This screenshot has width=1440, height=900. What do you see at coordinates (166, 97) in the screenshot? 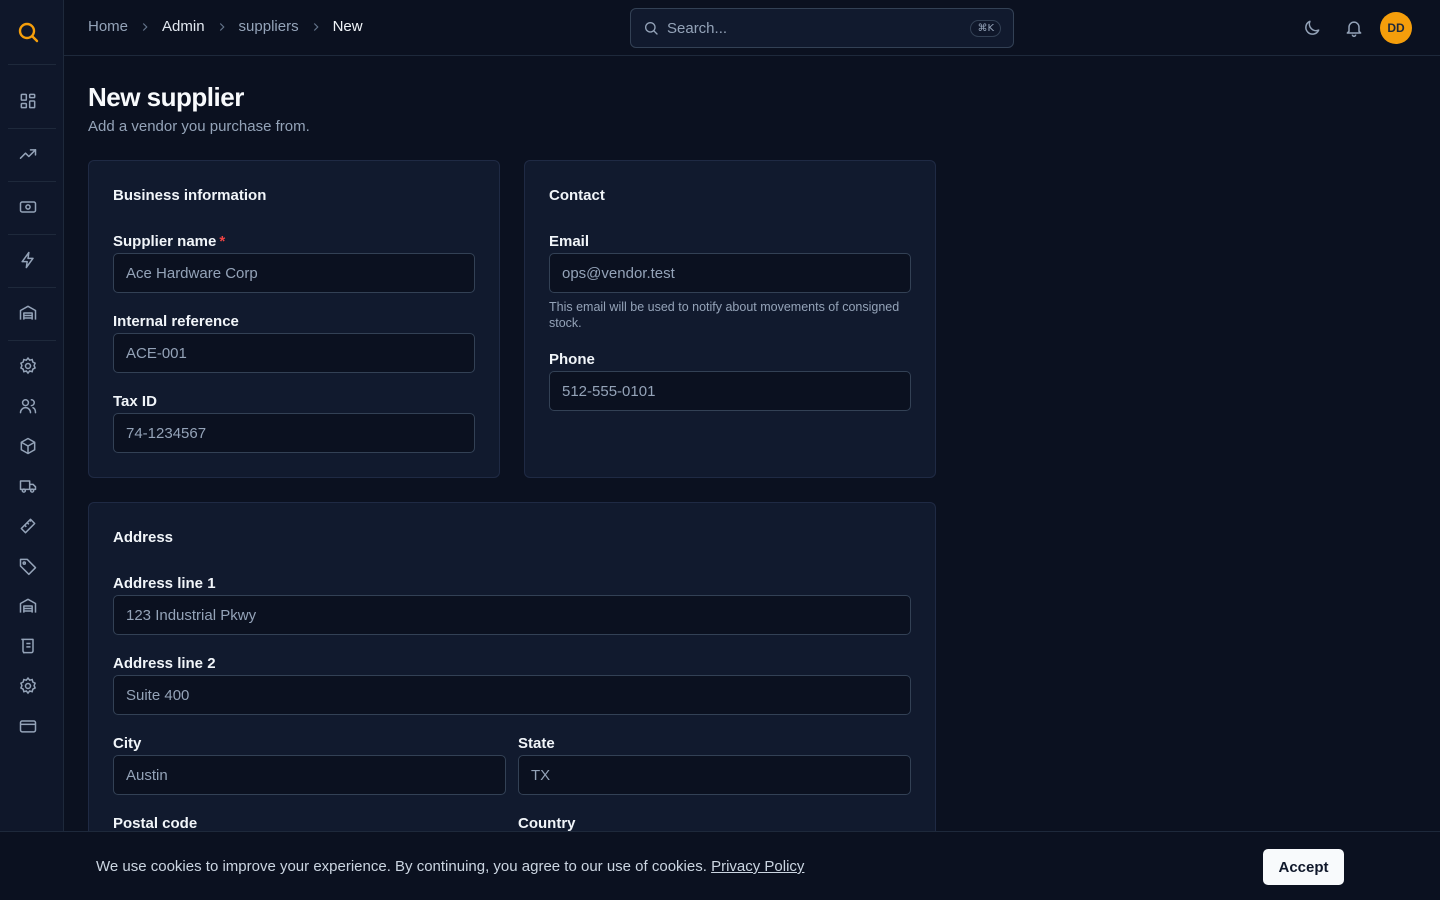
I see `page-title: New supplier` at bounding box center [166, 97].